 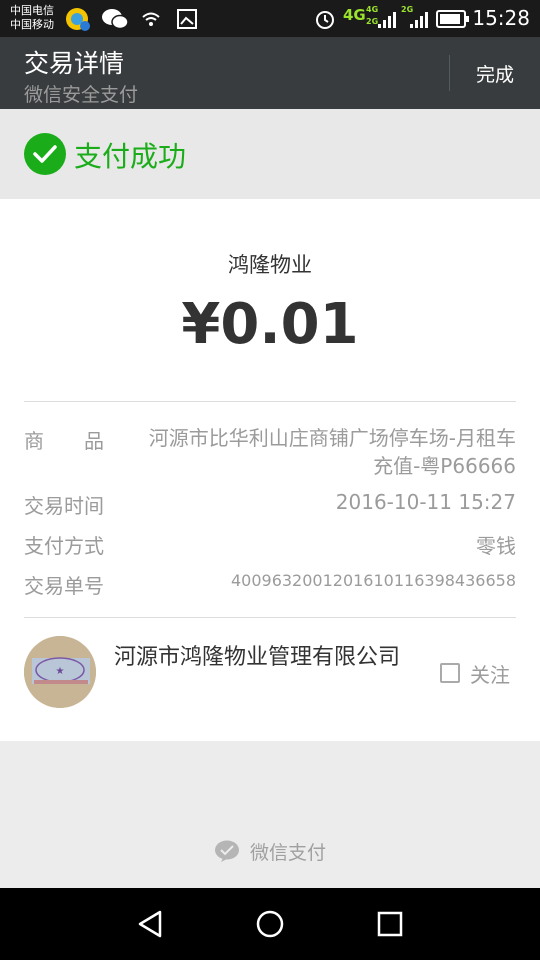 I want to click on home-icon, so click(x=270, y=924).